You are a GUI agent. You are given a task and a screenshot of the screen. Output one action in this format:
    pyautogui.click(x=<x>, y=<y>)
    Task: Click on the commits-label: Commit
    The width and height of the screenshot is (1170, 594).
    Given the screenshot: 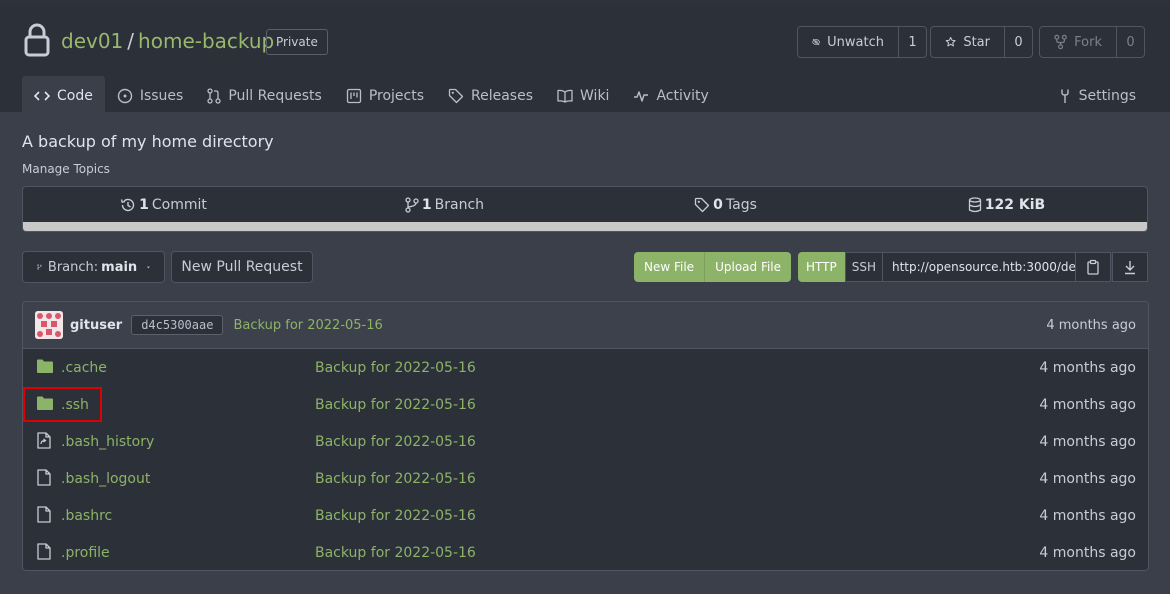 What is the action you would take?
    pyautogui.click(x=179, y=205)
    